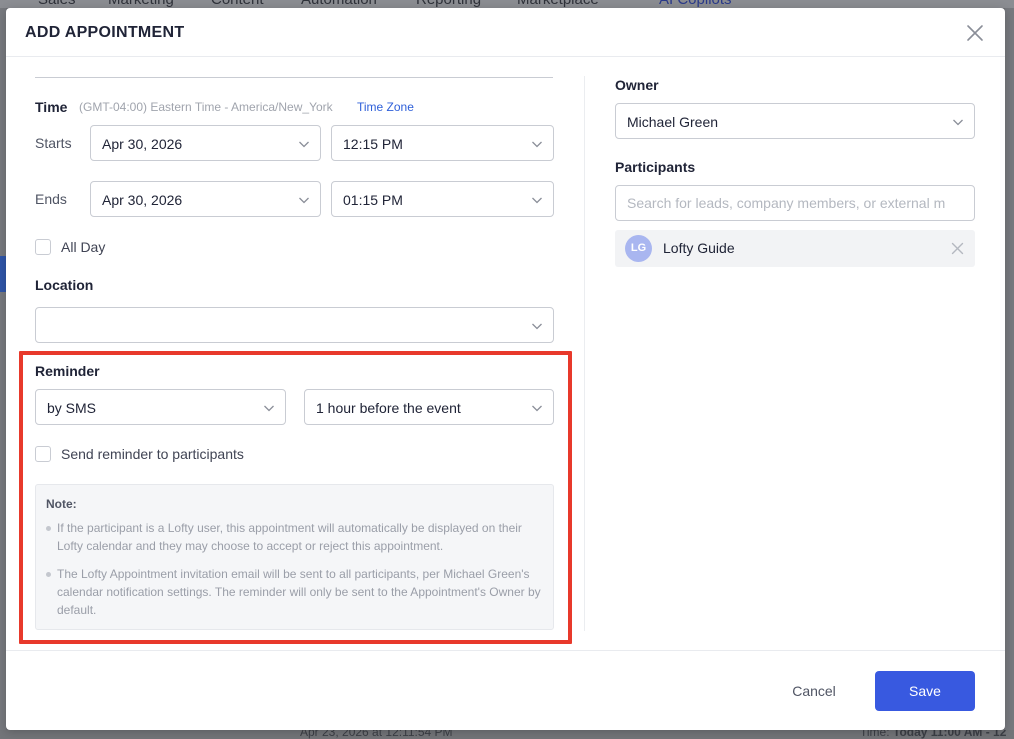  I want to click on participants-search-input, so click(795, 203).